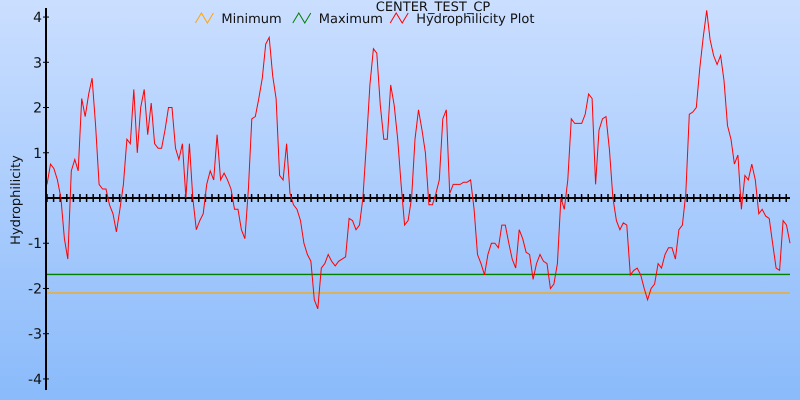 The width and height of the screenshot is (800, 400). Describe the element at coordinates (35, 380) in the screenshot. I see `y-tick-label: -4` at that location.